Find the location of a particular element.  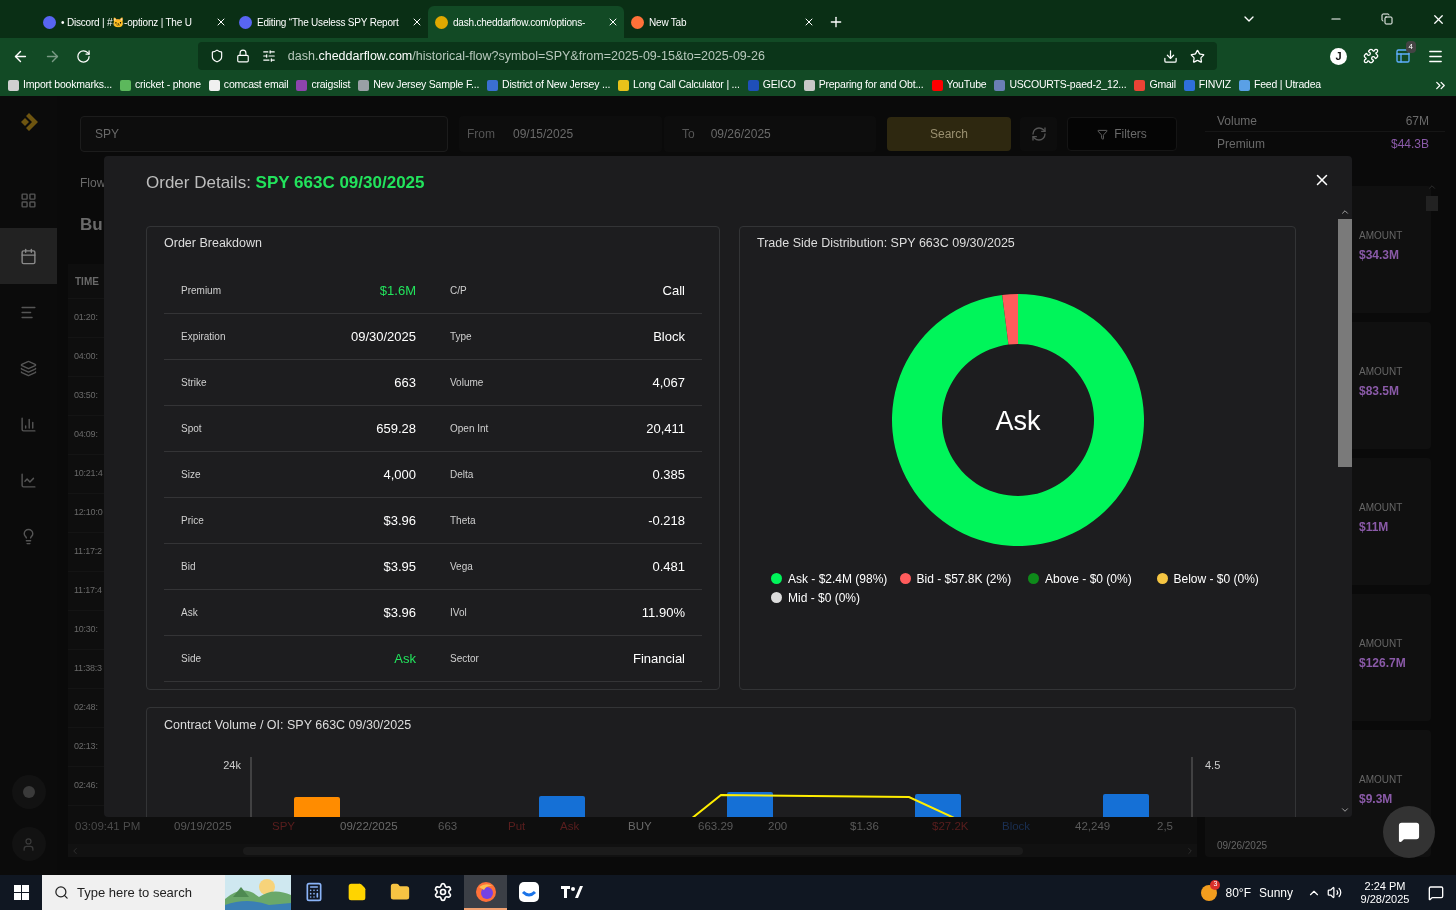

reload-icon is located at coordinates (83, 56).